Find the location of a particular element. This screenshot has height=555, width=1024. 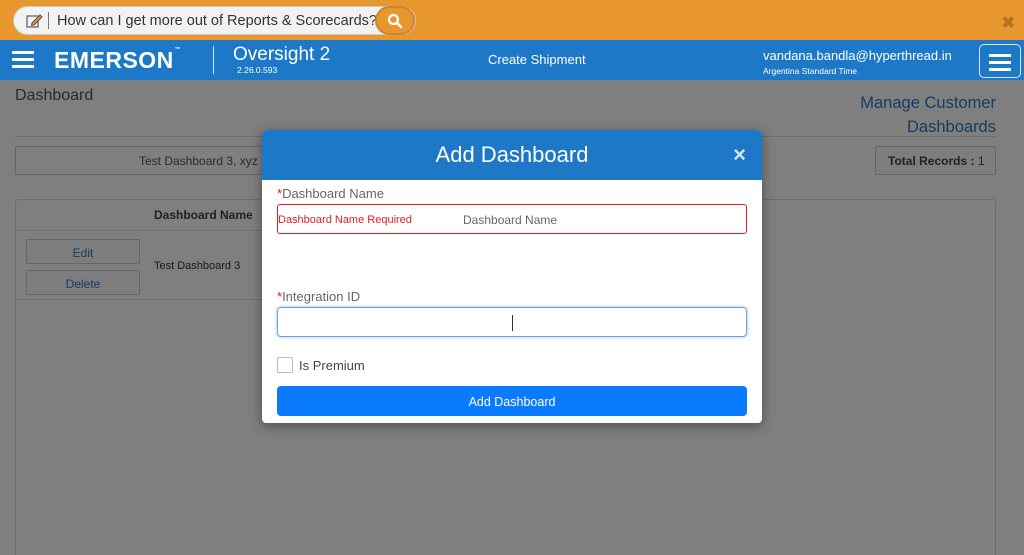

modal-title: Add Dashboard is located at coordinates (512, 154).